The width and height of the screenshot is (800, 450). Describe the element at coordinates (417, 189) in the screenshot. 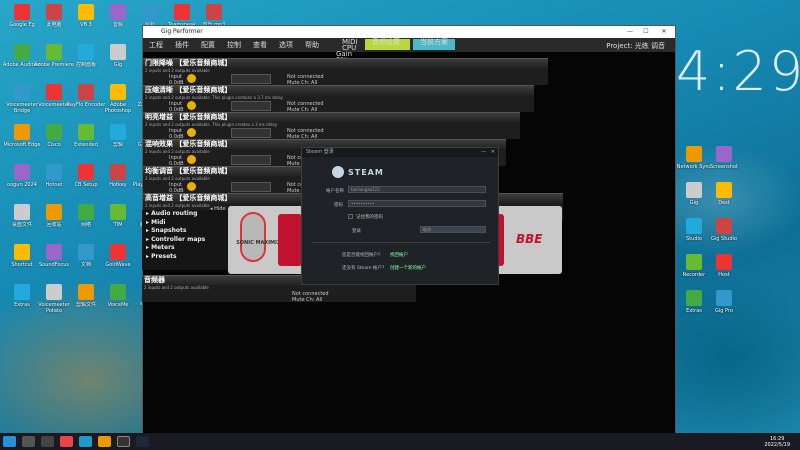

I see `account-field: taoliangao123` at that location.